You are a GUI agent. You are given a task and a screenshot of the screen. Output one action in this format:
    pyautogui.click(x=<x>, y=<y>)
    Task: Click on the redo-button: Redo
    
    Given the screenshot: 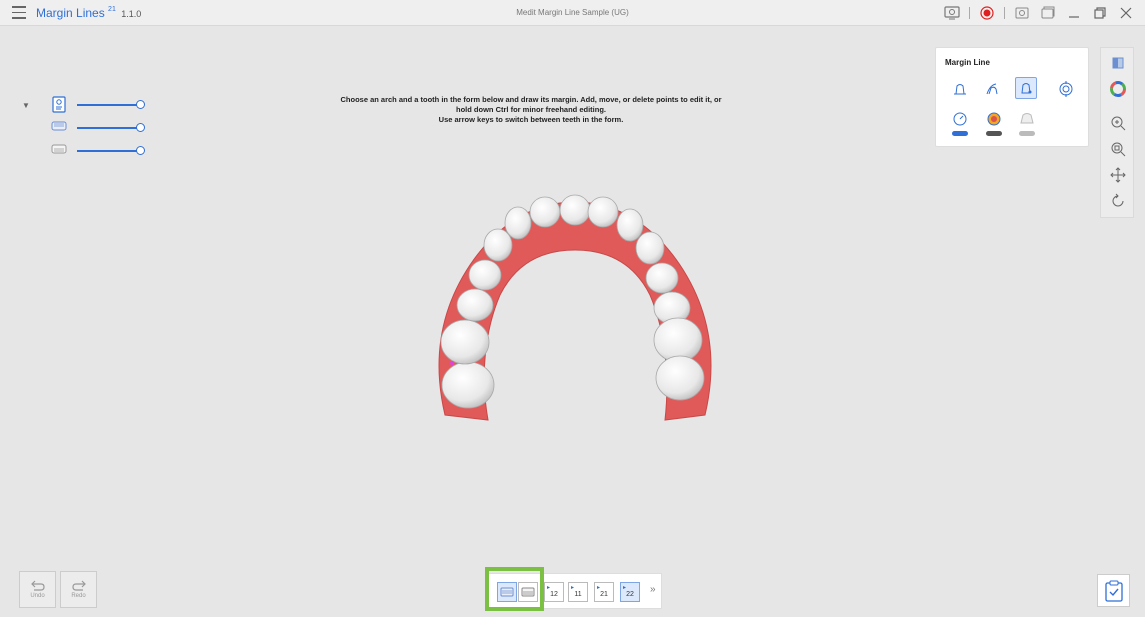 What is the action you would take?
    pyautogui.click(x=78, y=589)
    